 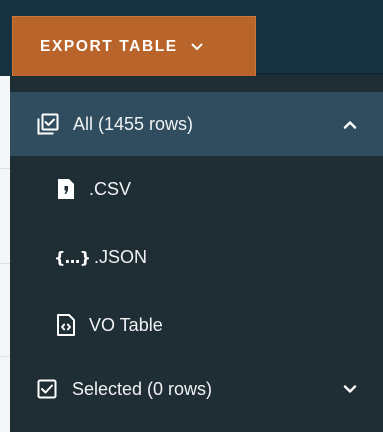 What do you see at coordinates (196, 189) in the screenshot?
I see `menu-item-csv: .CSV` at bounding box center [196, 189].